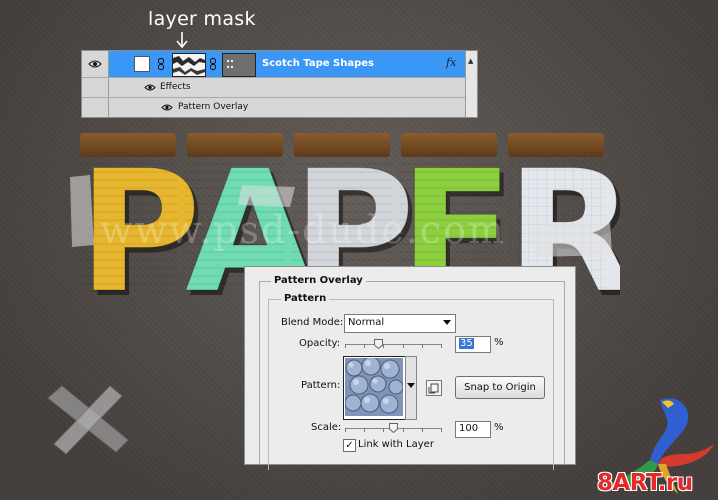  What do you see at coordinates (473, 344) in the screenshot?
I see `opacity-input: 35` at bounding box center [473, 344].